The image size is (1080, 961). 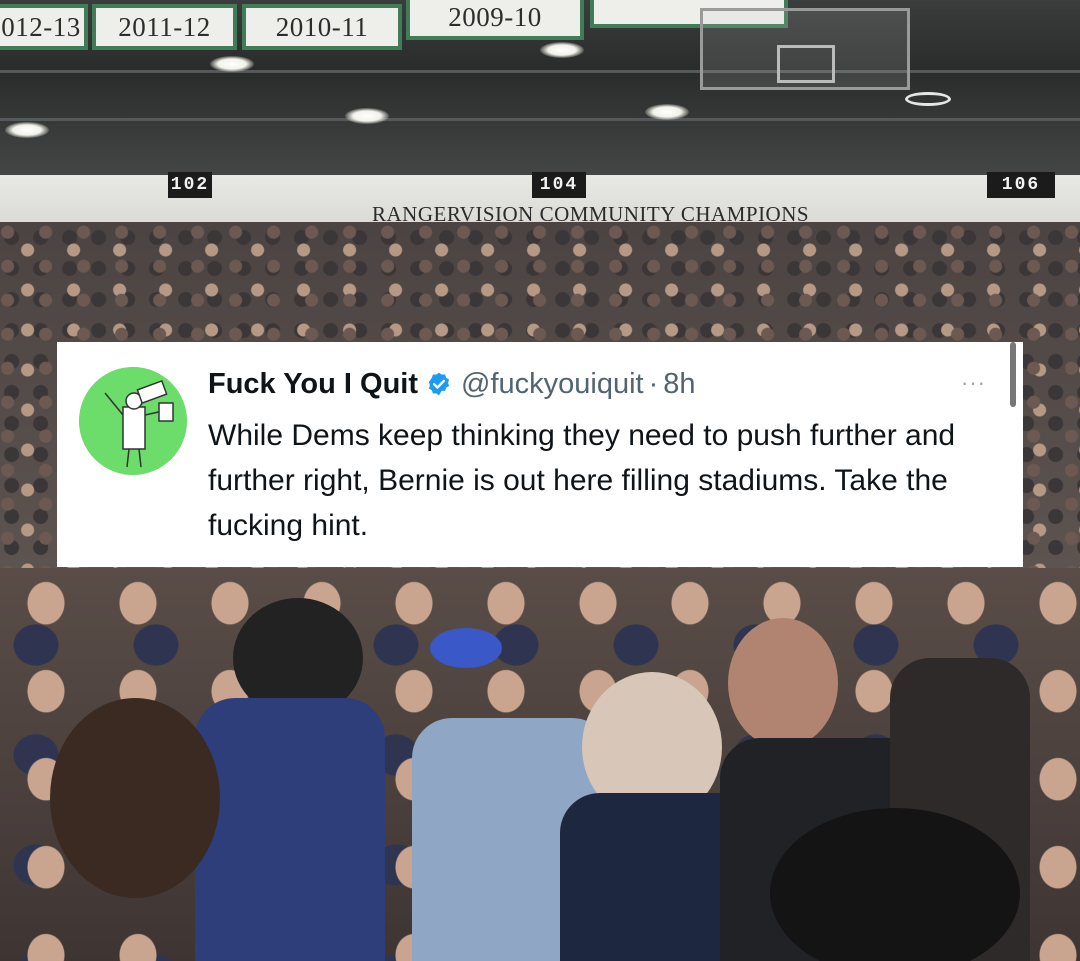 What do you see at coordinates (679, 384) in the screenshot?
I see `timestamp: 8h` at bounding box center [679, 384].